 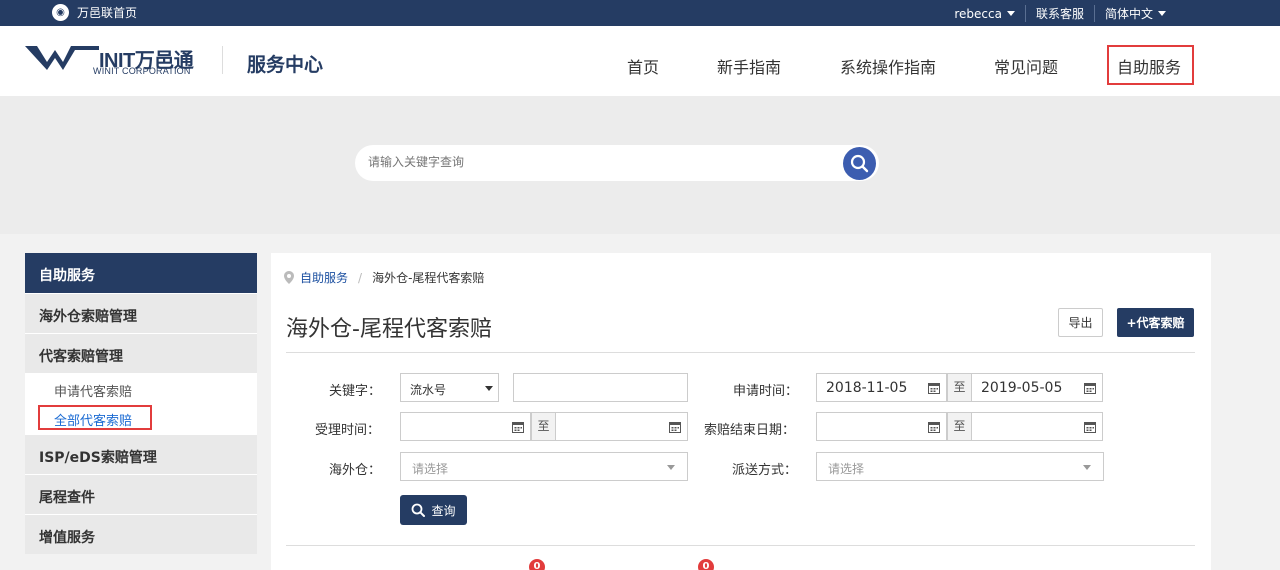 I want to click on accept-time-label: 受理时间：, so click(x=348, y=430).